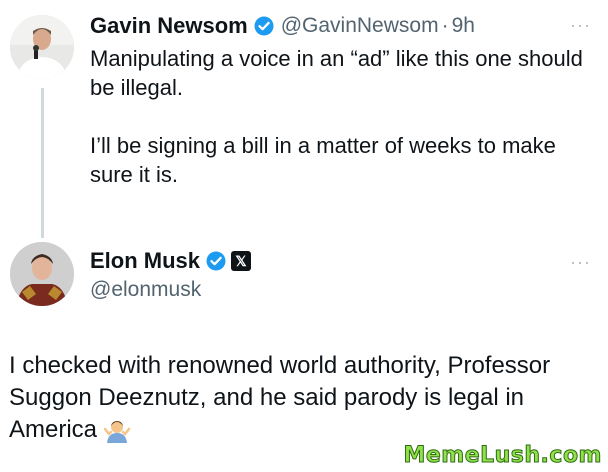 The image size is (608, 472). I want to click on tweet1-header: Gavin Newsom @GavinNewsom · 9h, so click(282, 26).